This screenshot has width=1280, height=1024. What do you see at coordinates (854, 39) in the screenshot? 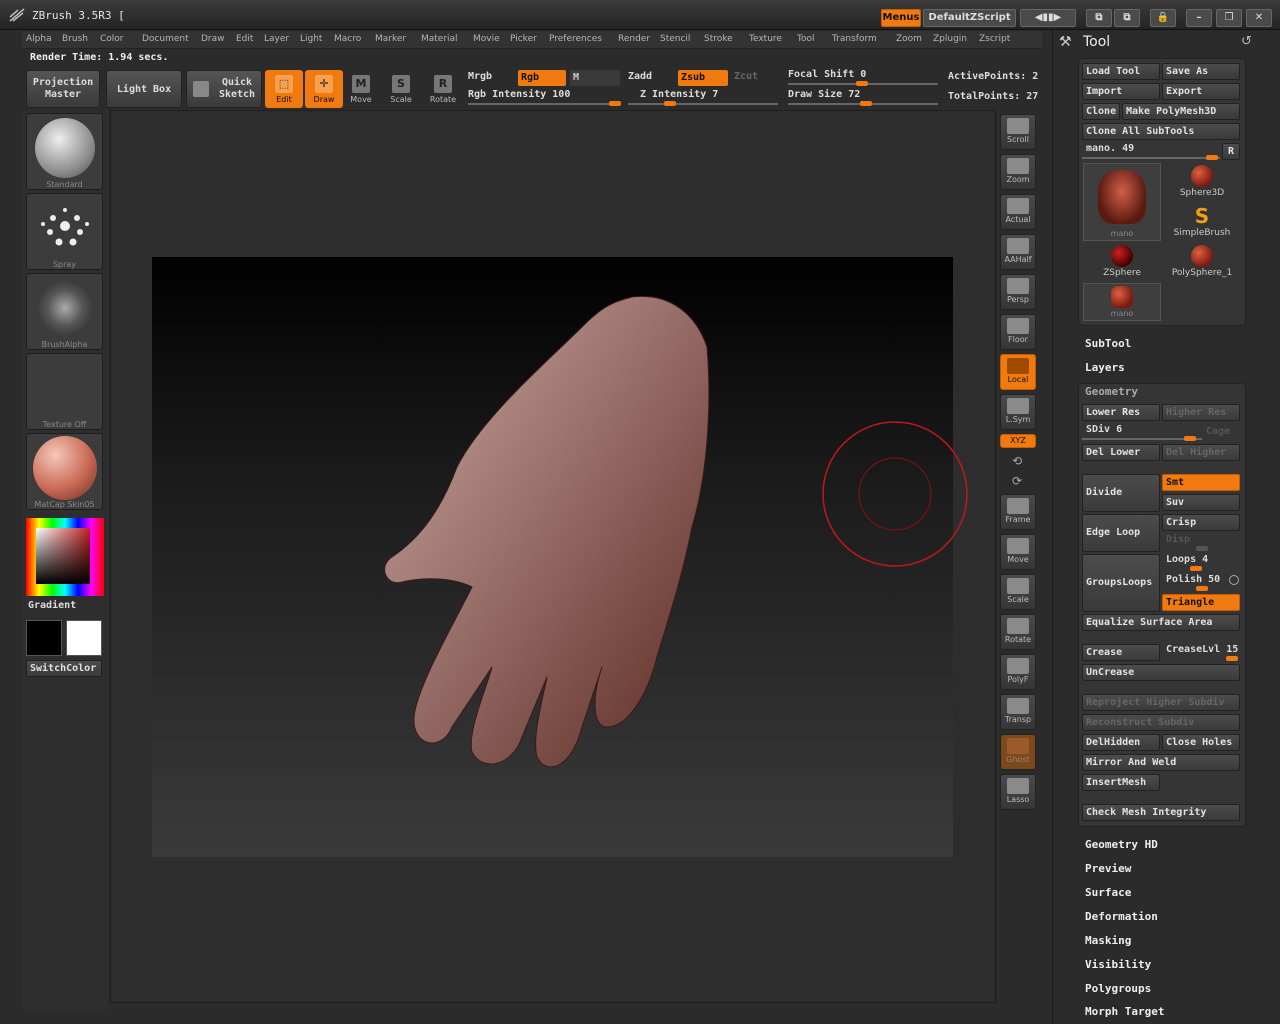
I see `menu-transform: Transform` at bounding box center [854, 39].